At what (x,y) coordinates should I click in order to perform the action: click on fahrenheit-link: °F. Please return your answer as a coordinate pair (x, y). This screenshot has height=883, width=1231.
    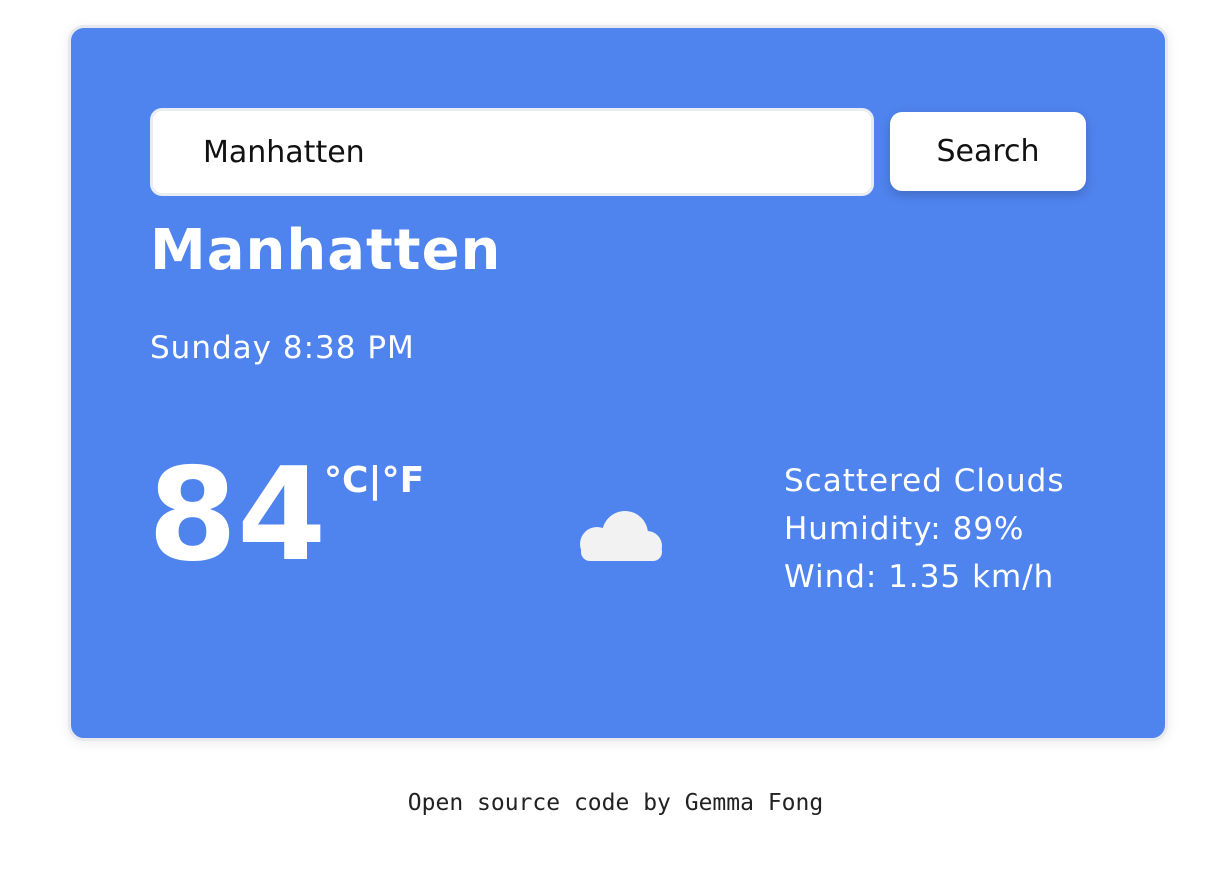
    Looking at the image, I should click on (403, 480).